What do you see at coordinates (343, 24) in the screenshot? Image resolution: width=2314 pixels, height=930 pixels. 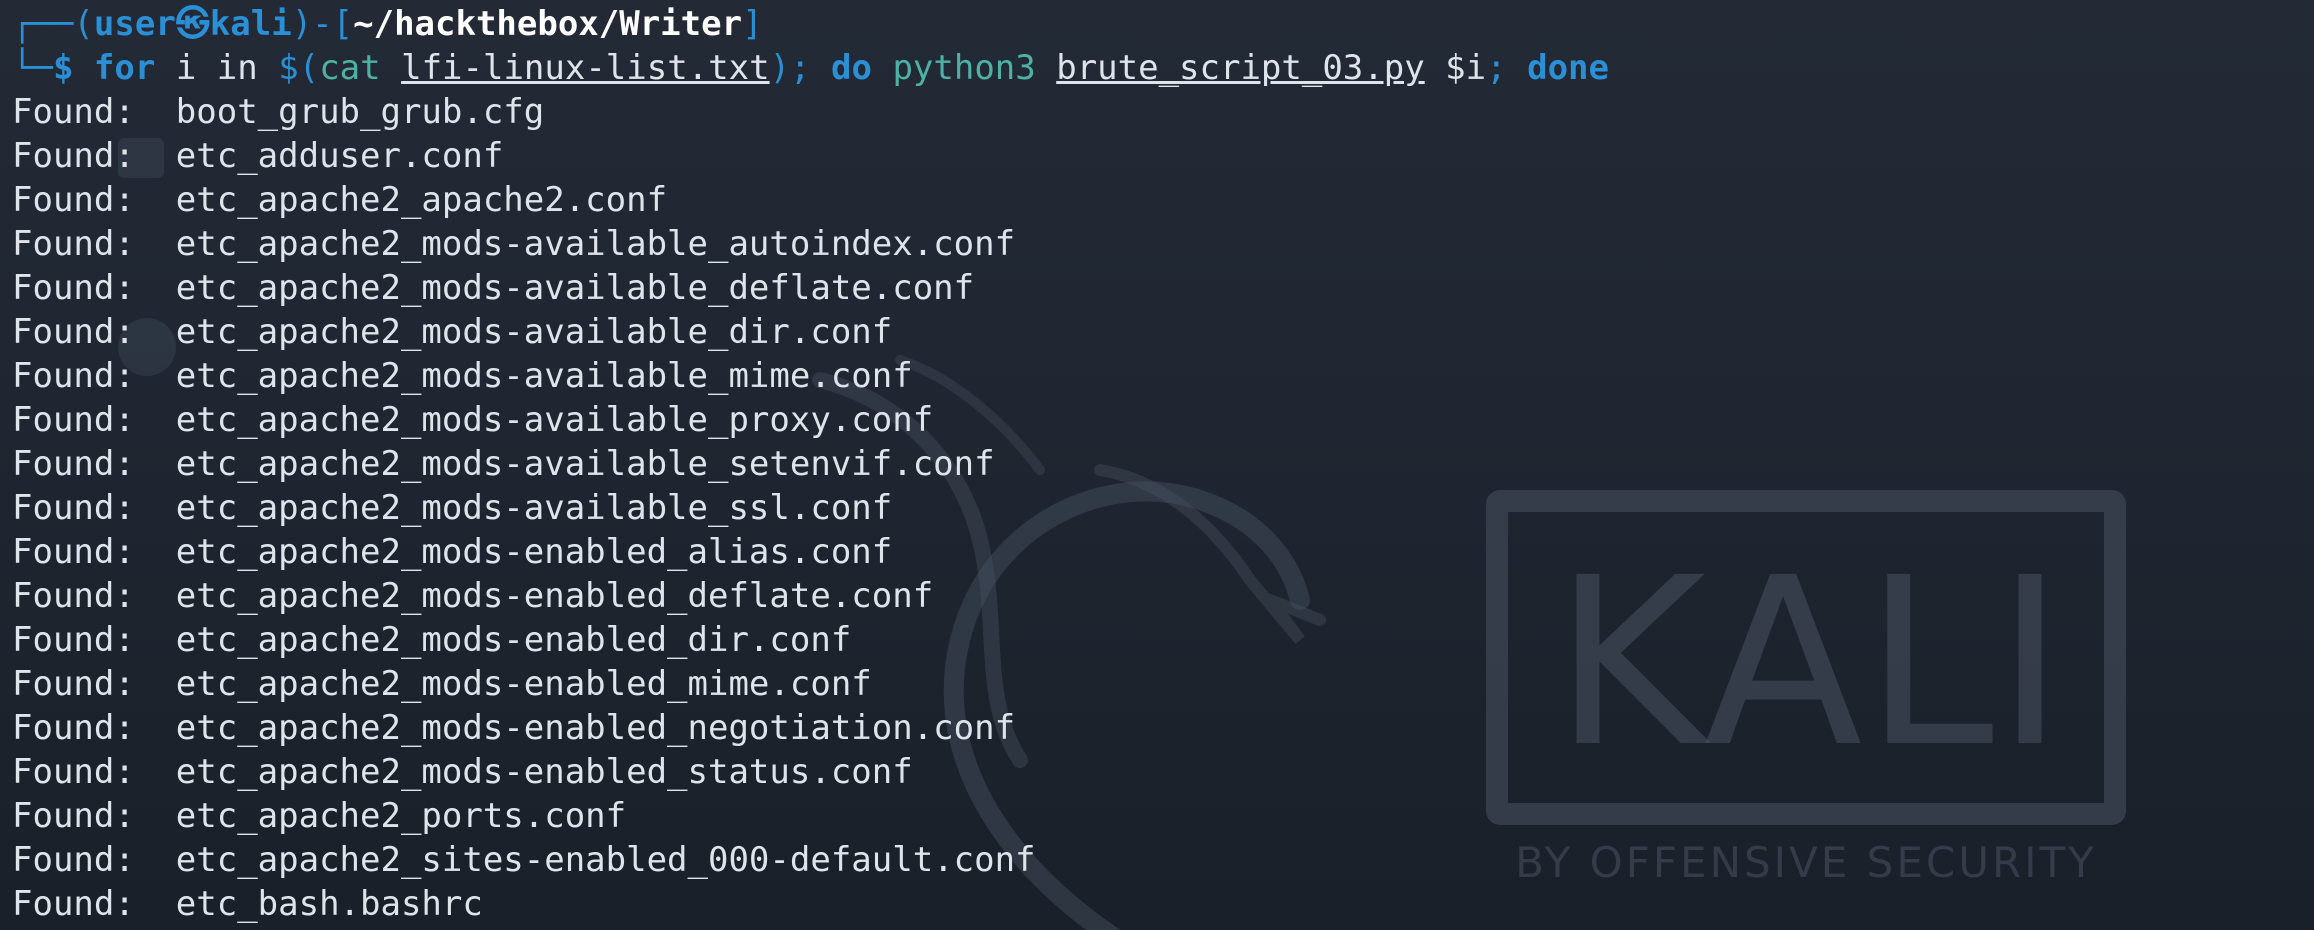 I see `prompt-open-bracket: [` at bounding box center [343, 24].